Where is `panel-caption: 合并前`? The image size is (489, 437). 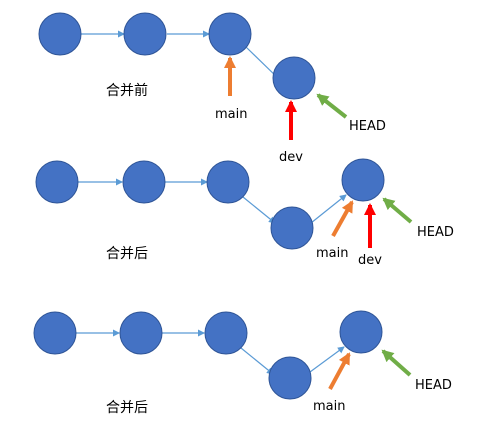
panel-caption: 合并前 is located at coordinates (127, 90).